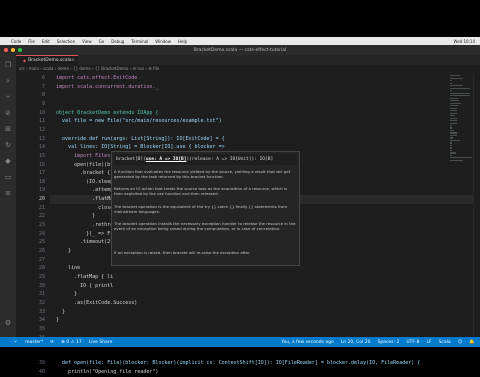 This screenshot has width=480, height=377. What do you see at coordinates (47, 60) in the screenshot?
I see `tab-bracketdemo-scala: ◆ BracketDemo.scala ×` at bounding box center [47, 60].